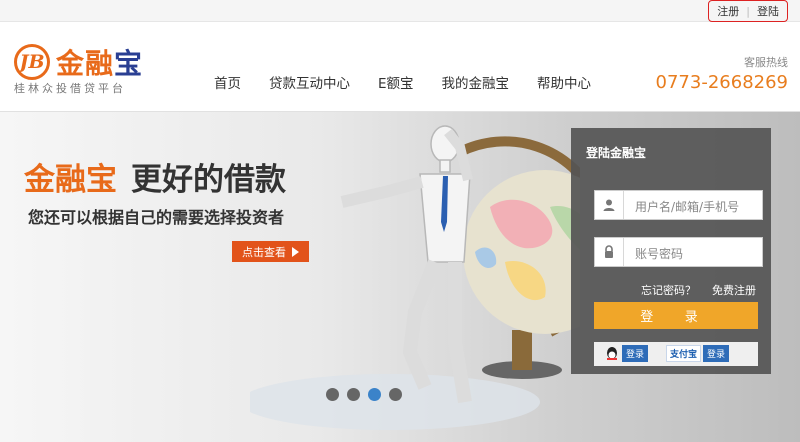 This screenshot has height=442, width=800. What do you see at coordinates (406, 264) in the screenshot?
I see `mannequin-illustration` at bounding box center [406, 264].